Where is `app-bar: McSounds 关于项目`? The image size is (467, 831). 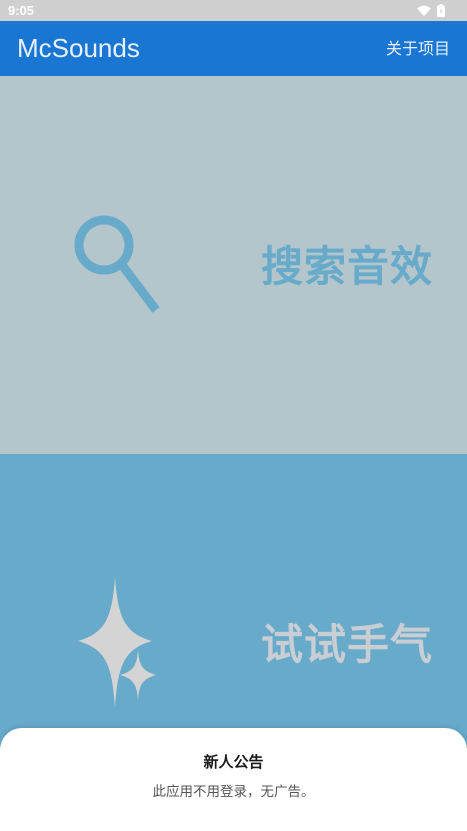 app-bar: McSounds 关于项目 is located at coordinates (233, 48).